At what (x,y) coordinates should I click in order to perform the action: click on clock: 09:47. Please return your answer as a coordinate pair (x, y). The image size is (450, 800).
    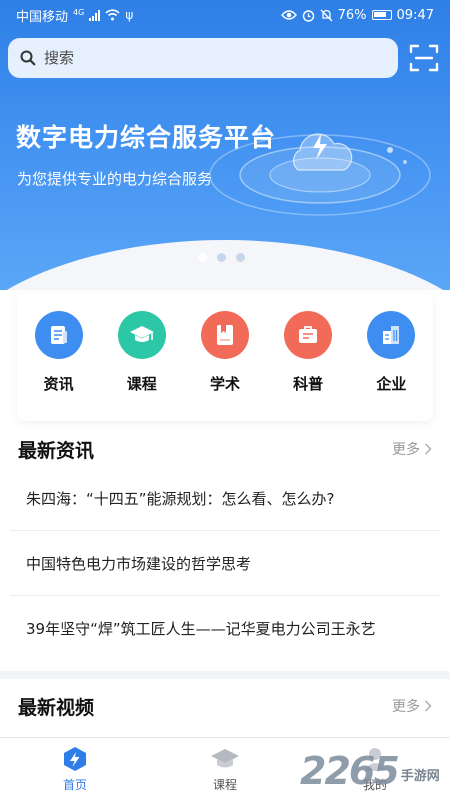
    Looking at the image, I should click on (415, 15).